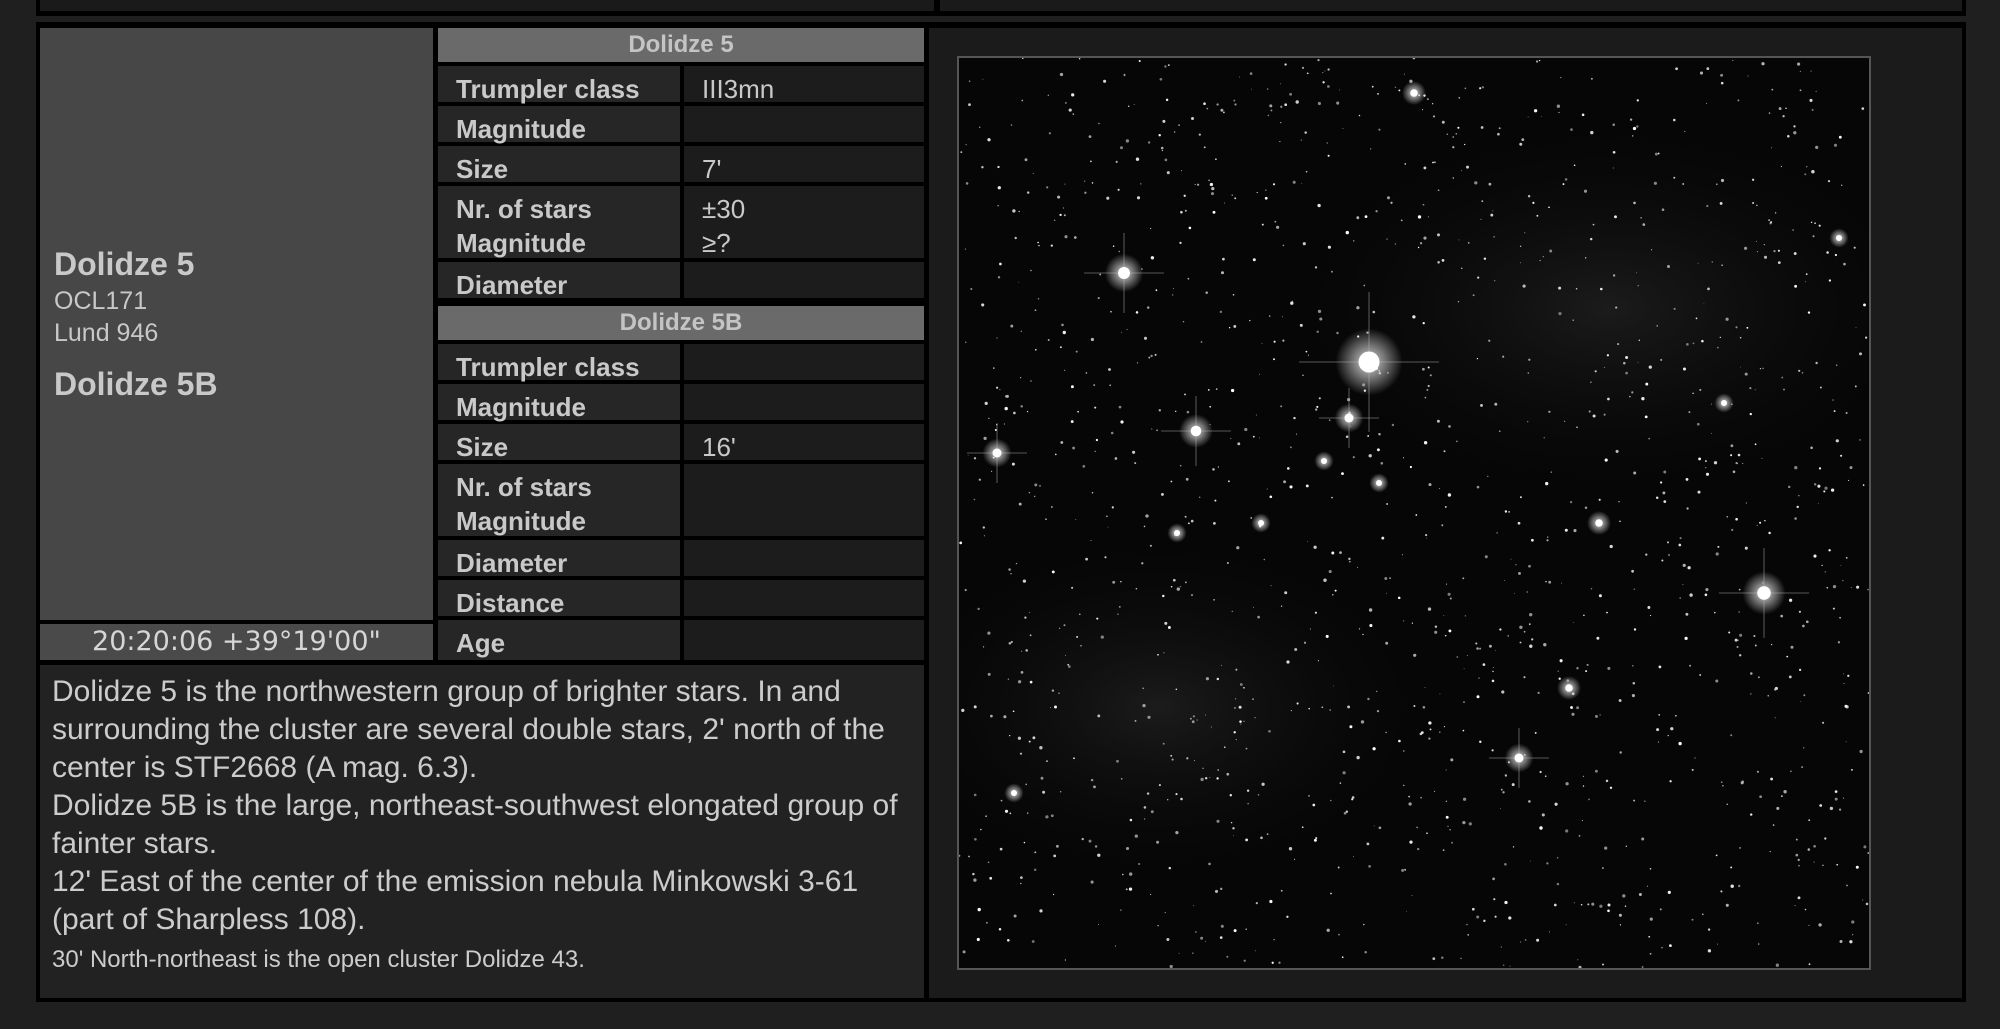 The height and width of the screenshot is (1029, 2000). What do you see at coordinates (804, 640) in the screenshot?
I see `row-value` at bounding box center [804, 640].